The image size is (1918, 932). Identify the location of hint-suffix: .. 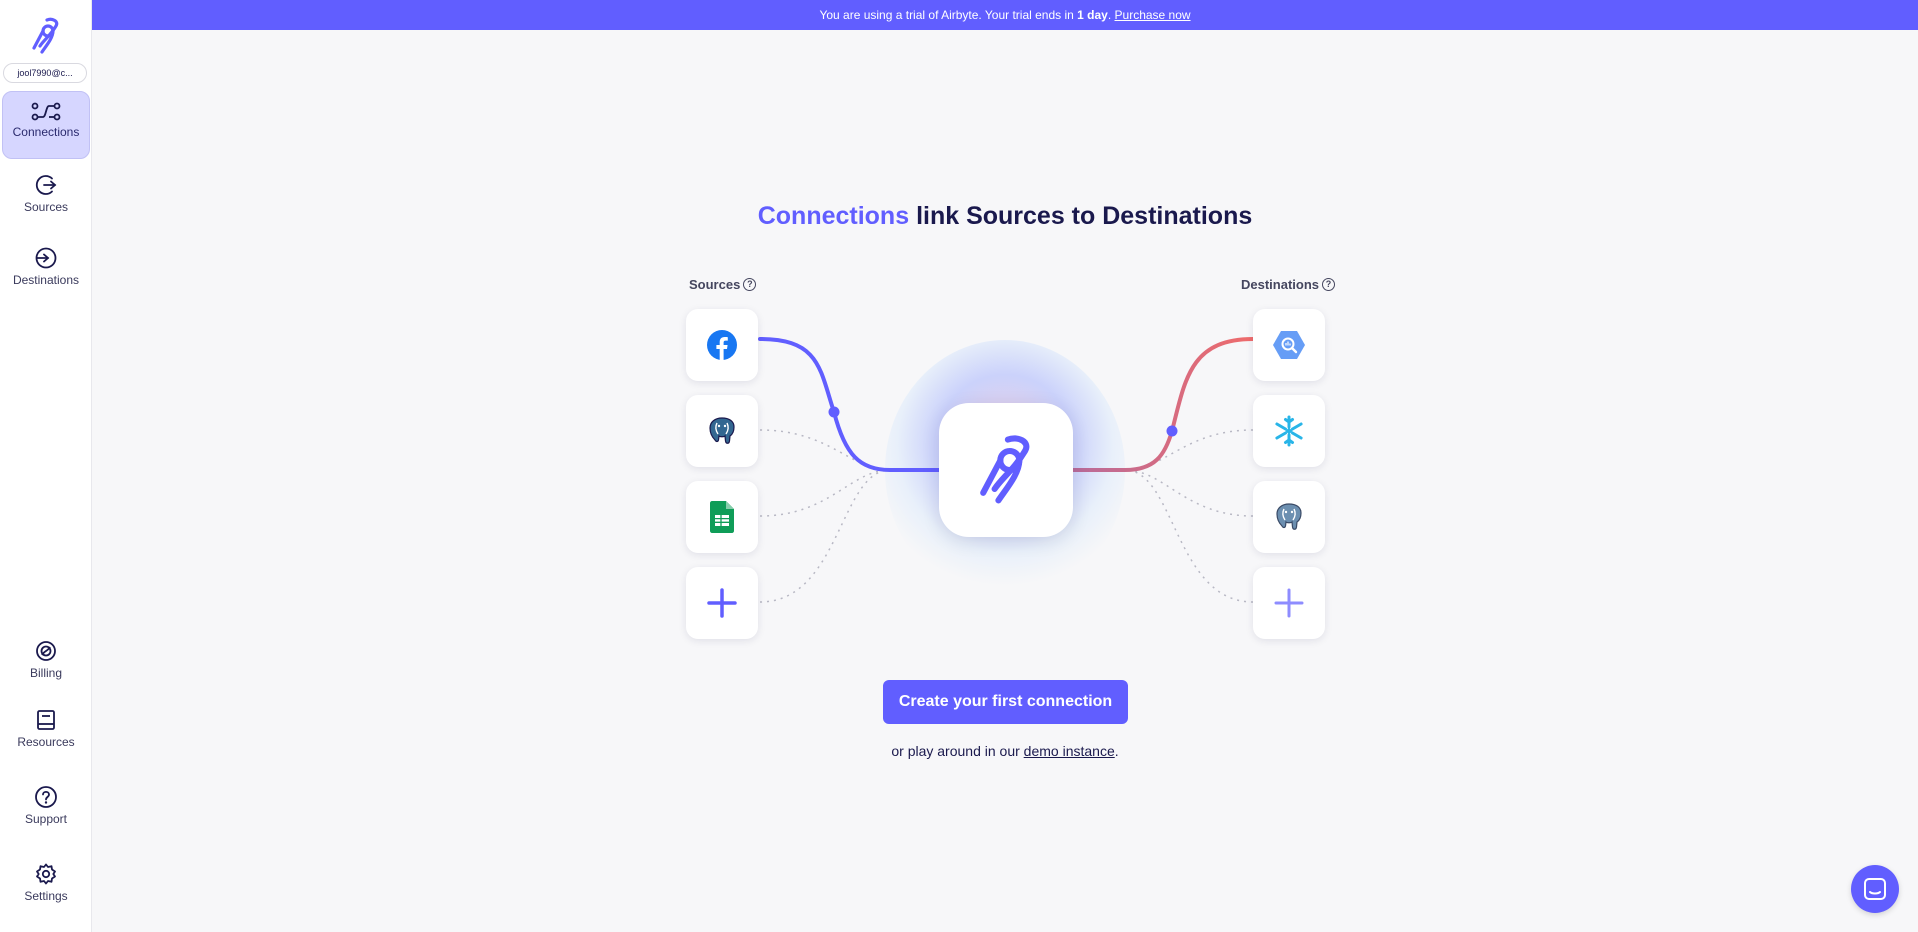
(1116, 751).